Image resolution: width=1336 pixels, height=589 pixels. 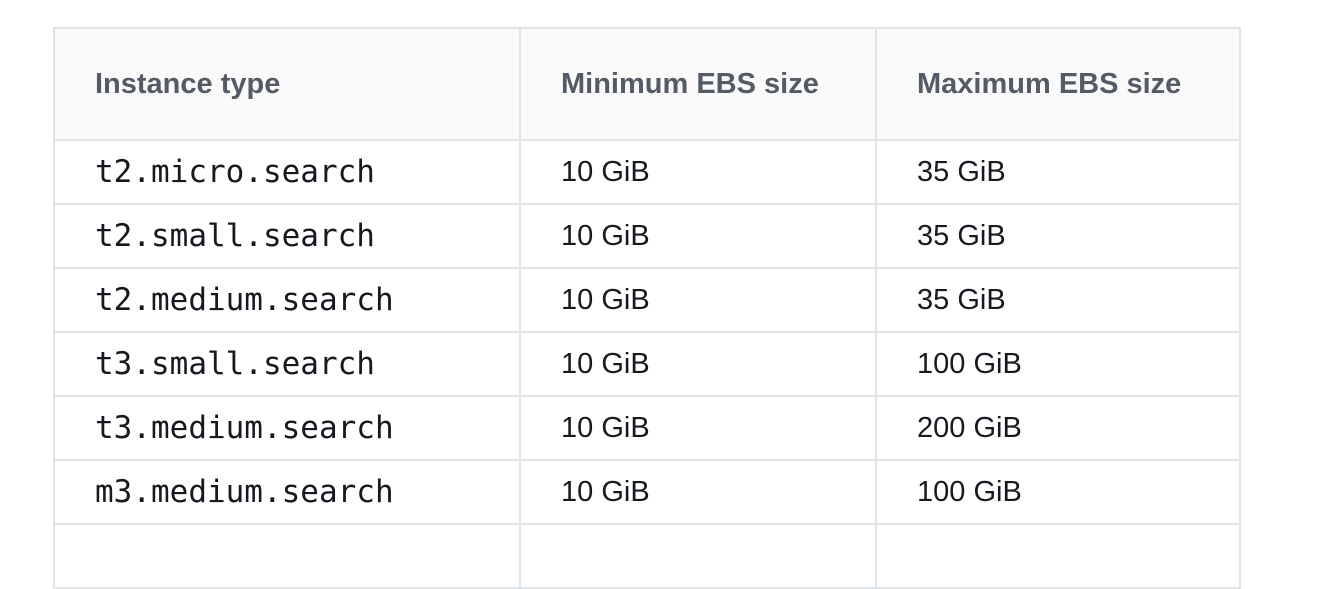 What do you see at coordinates (1058, 428) in the screenshot?
I see `max-ebs-cell: 200 GiB` at bounding box center [1058, 428].